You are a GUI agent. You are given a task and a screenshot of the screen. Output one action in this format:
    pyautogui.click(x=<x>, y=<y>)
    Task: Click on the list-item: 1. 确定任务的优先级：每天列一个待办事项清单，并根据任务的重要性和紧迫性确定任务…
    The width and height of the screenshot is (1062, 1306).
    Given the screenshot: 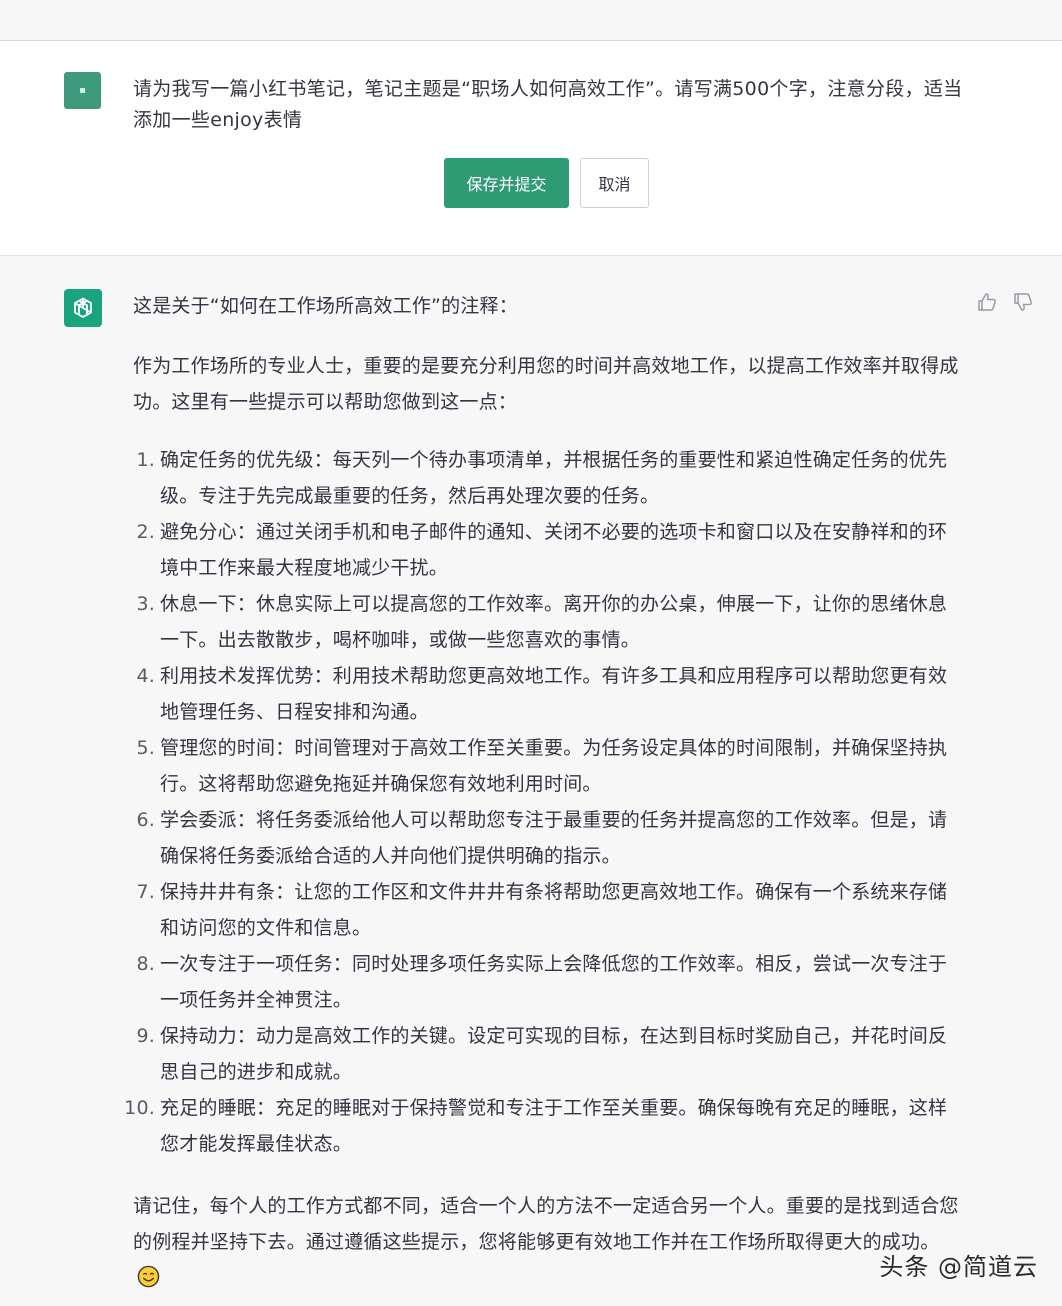 What is the action you would take?
    pyautogui.click(x=548, y=478)
    